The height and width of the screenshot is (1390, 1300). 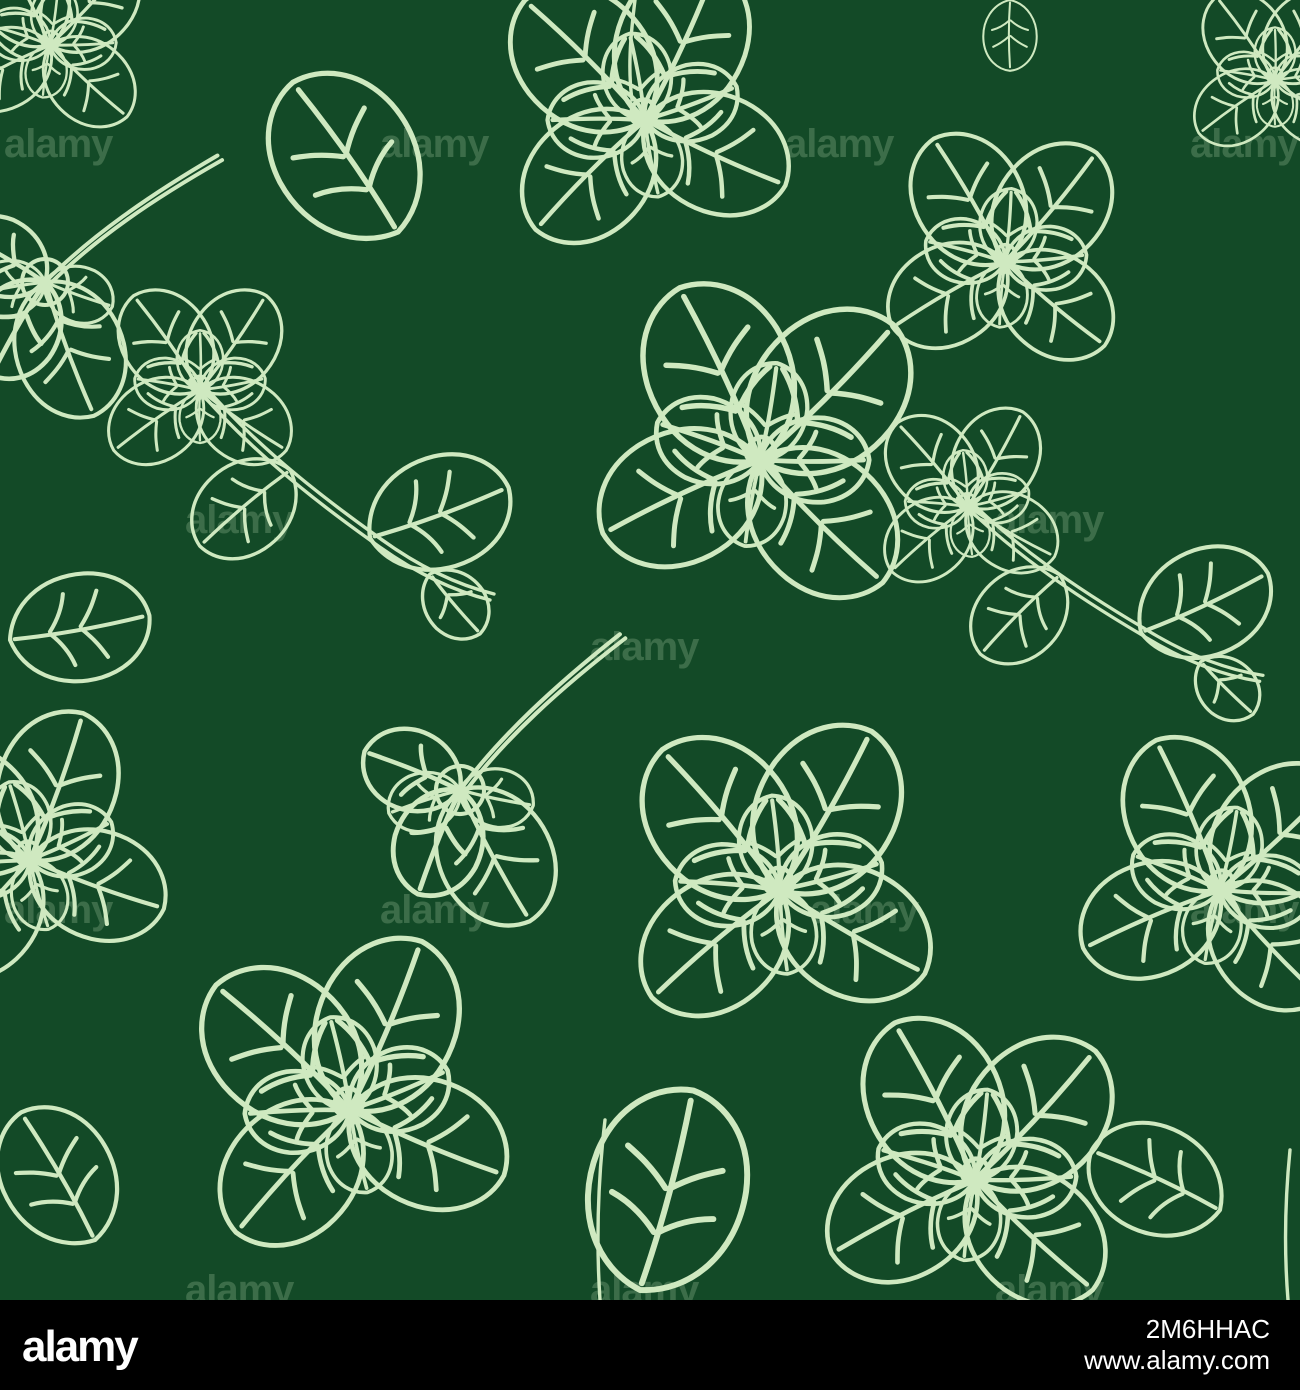 I want to click on site-url: www.alamy.com, so click(x=1177, y=1360).